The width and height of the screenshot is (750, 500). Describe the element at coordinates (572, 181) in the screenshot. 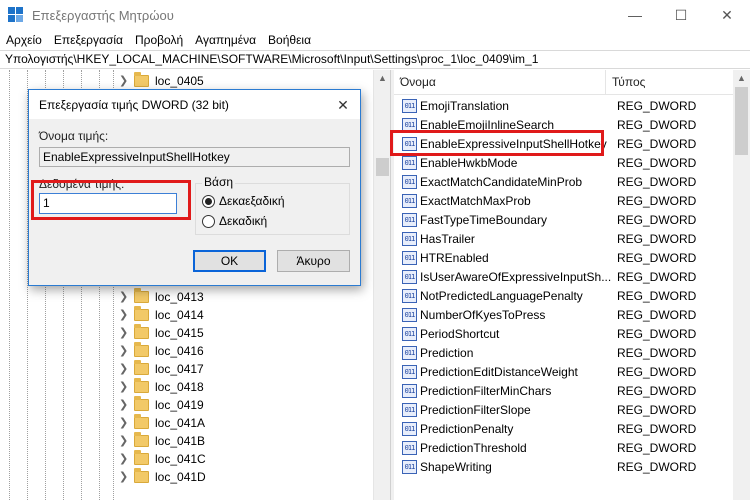

I see `list-row: 011 ExactMatchCandidateMinProb REG_DWORD` at that location.